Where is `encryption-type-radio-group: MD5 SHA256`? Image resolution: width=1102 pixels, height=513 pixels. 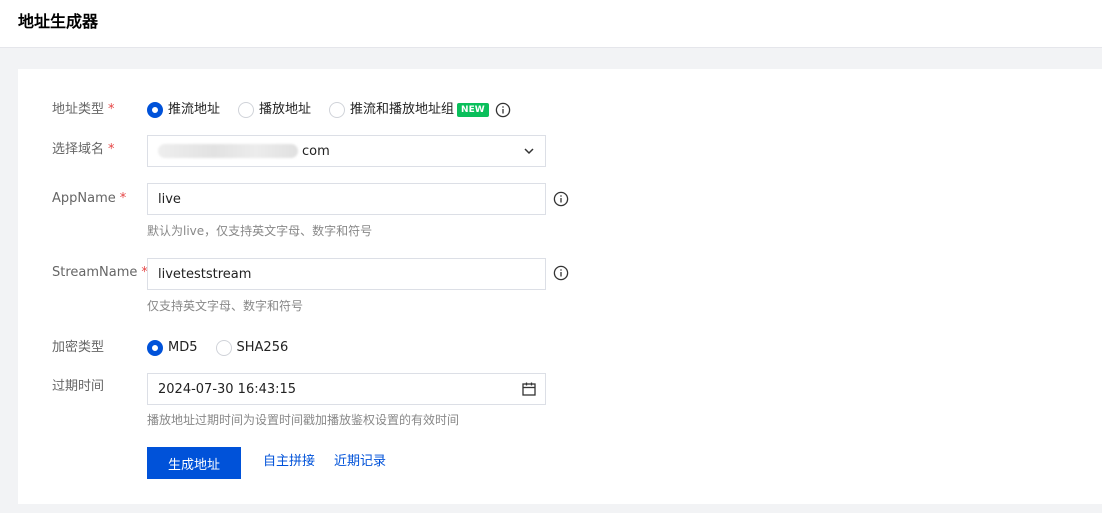 encryption-type-radio-group: MD5 SHA256 is located at coordinates (226, 348).